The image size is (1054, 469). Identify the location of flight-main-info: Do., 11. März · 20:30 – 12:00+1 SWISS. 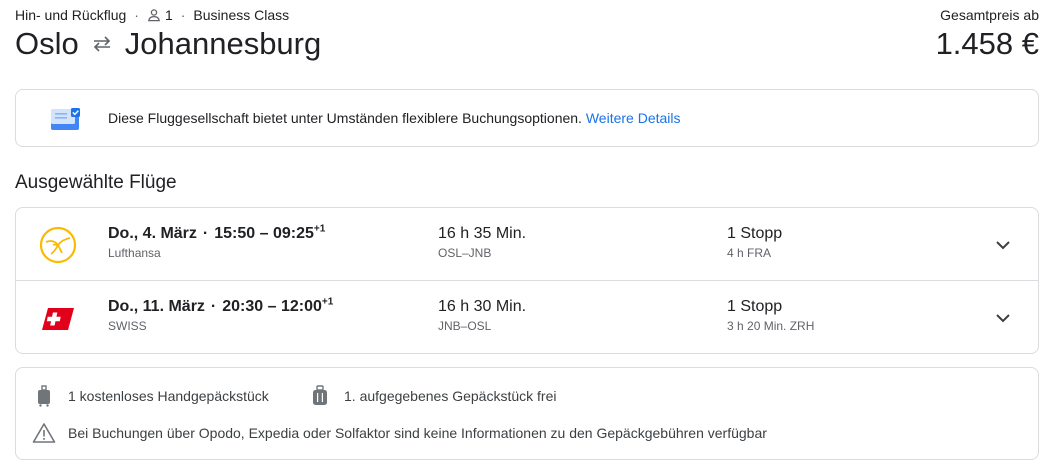
(221, 314).